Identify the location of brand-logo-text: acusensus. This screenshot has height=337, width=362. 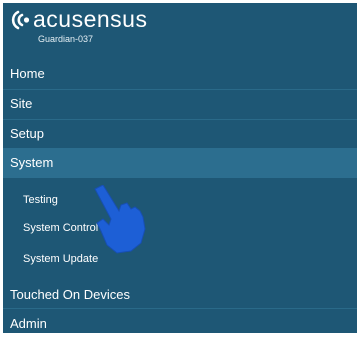
(90, 19).